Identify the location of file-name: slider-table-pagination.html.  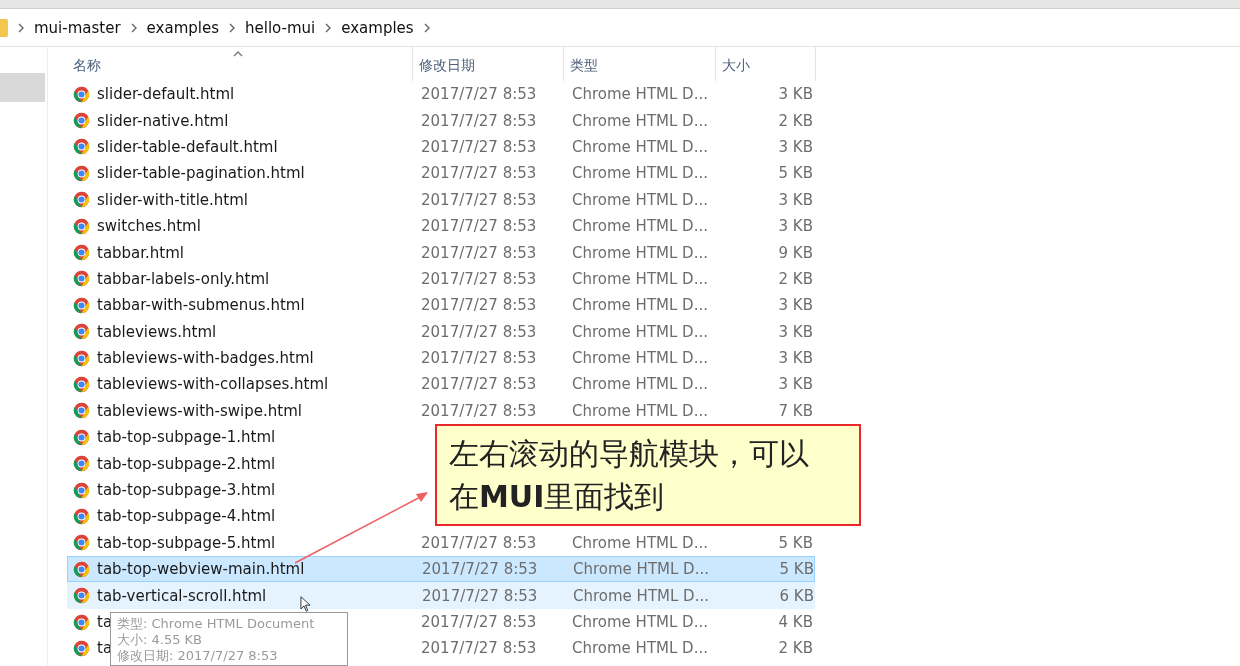
(201, 173).